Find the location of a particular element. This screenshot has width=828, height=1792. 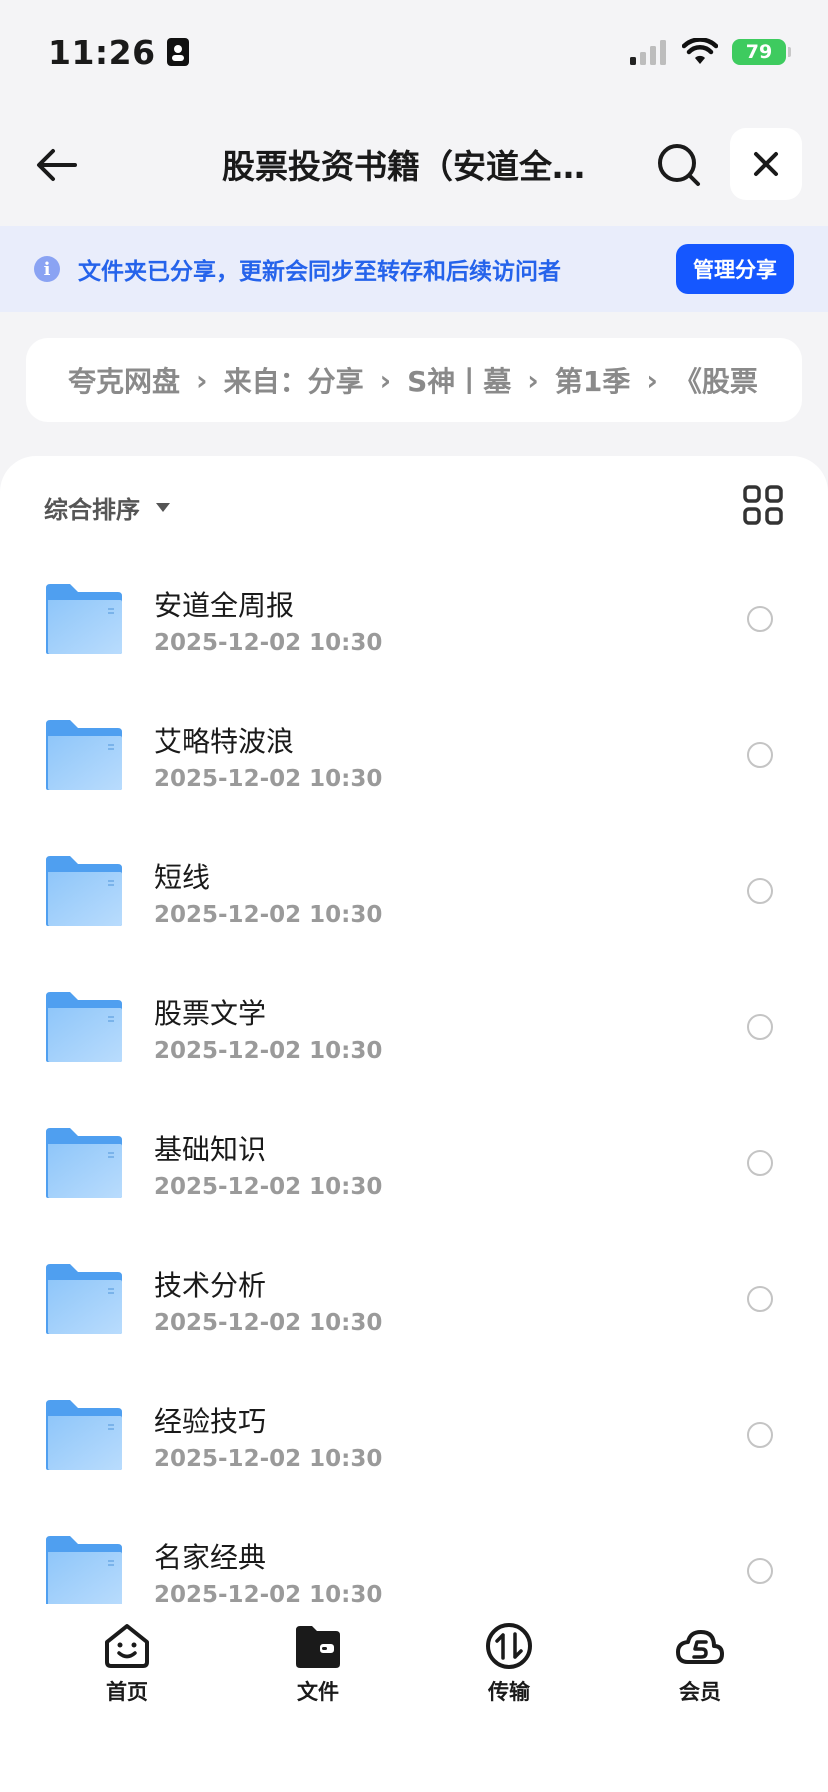

search-icon is located at coordinates (679, 165).